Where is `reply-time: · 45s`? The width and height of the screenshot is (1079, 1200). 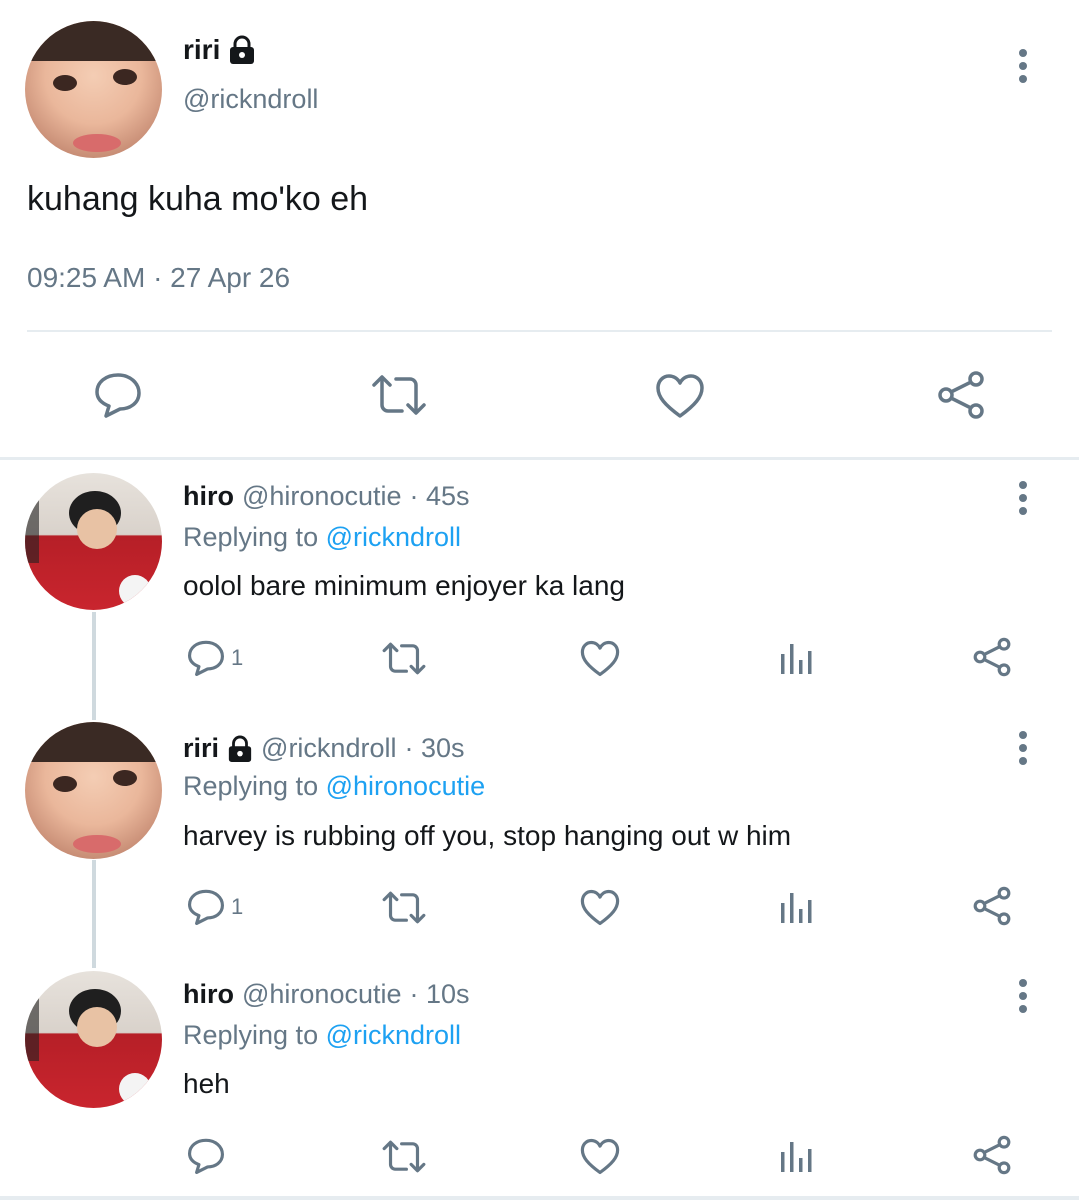 reply-time: · 45s is located at coordinates (439, 496).